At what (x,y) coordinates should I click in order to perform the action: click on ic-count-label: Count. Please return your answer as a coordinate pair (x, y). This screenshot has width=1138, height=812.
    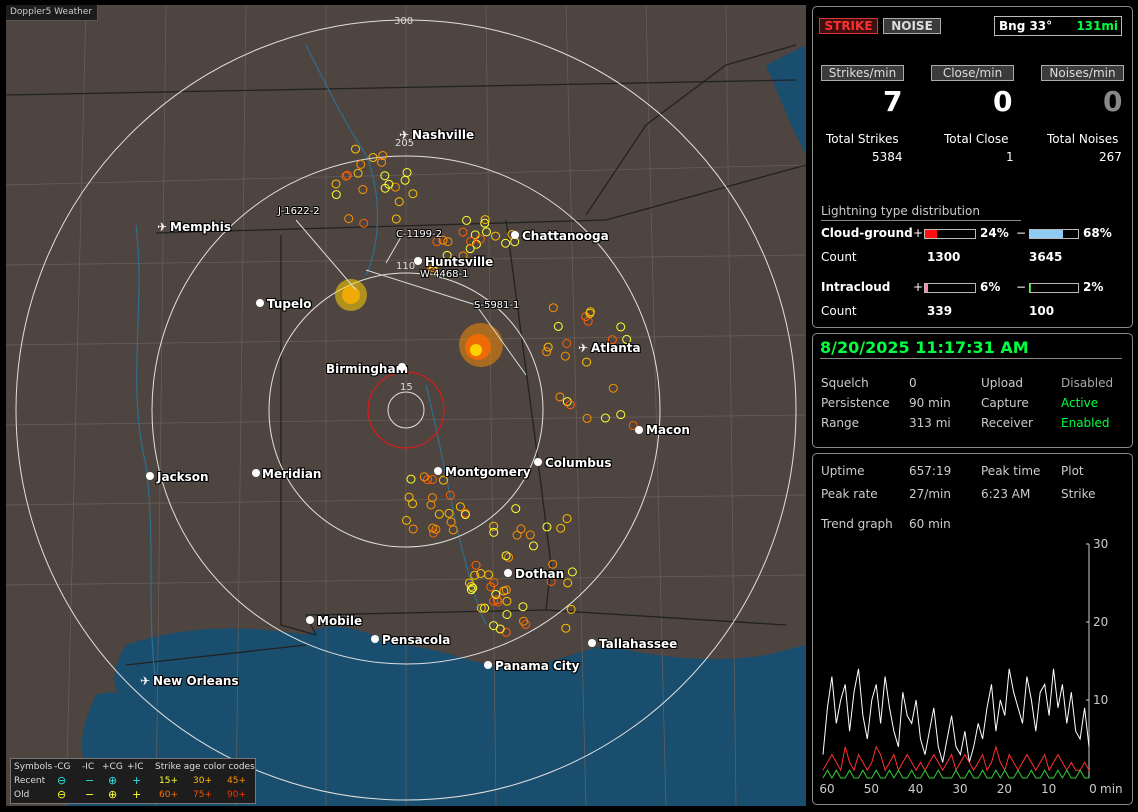
    Looking at the image, I should click on (839, 311).